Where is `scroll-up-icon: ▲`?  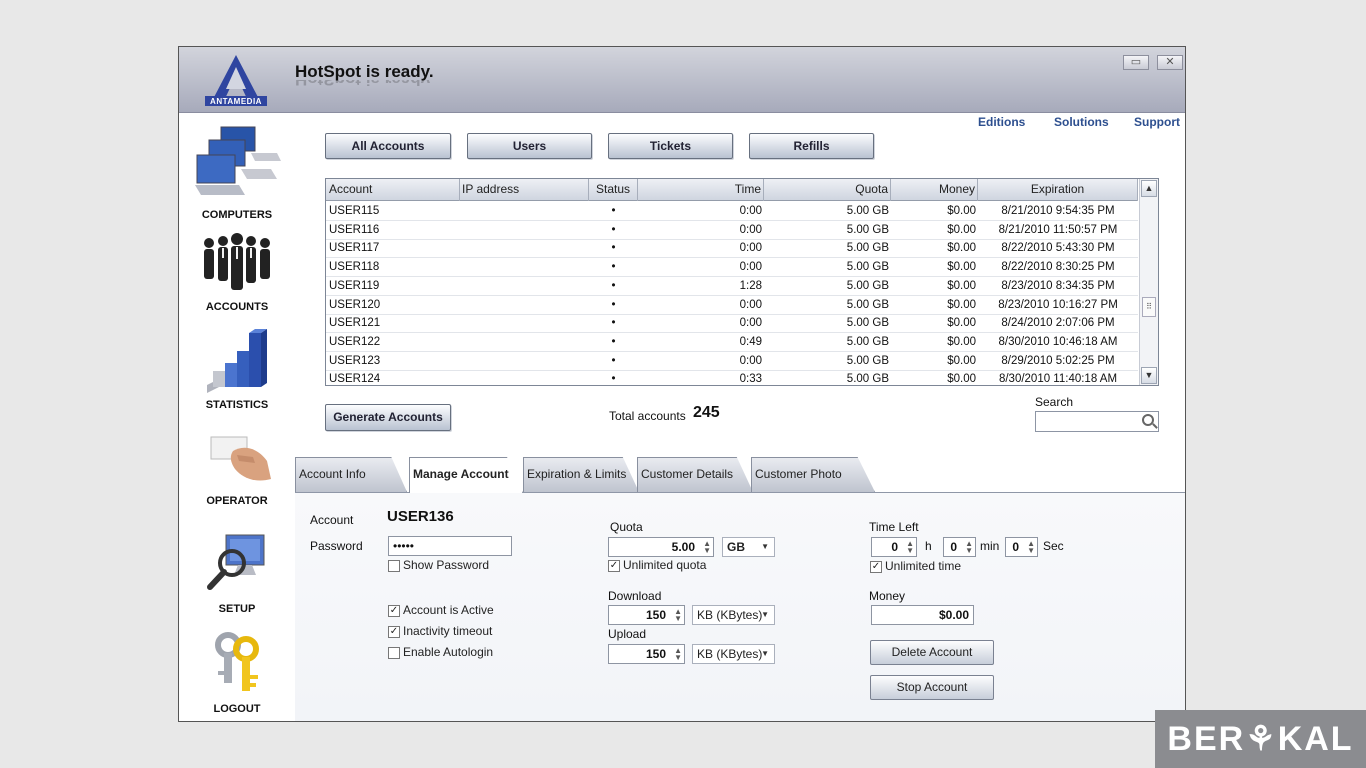
scroll-up-icon: ▲ is located at coordinates (1149, 188).